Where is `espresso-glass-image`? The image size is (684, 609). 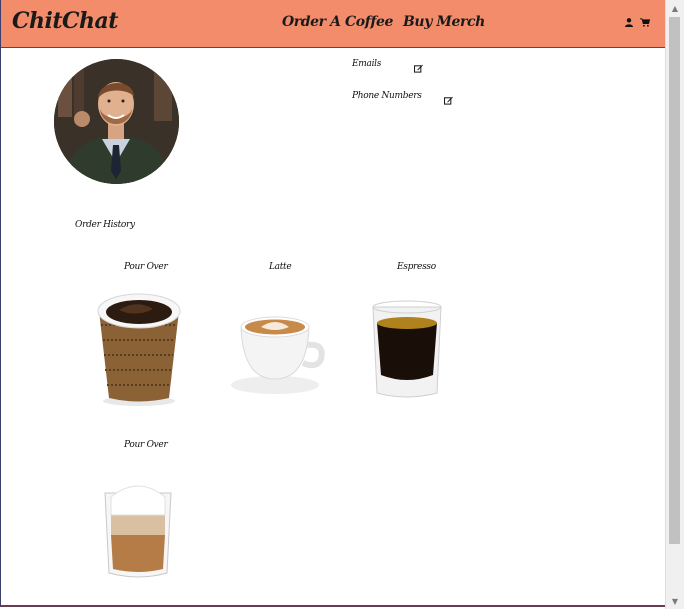 espresso-glass-image is located at coordinates (407, 350).